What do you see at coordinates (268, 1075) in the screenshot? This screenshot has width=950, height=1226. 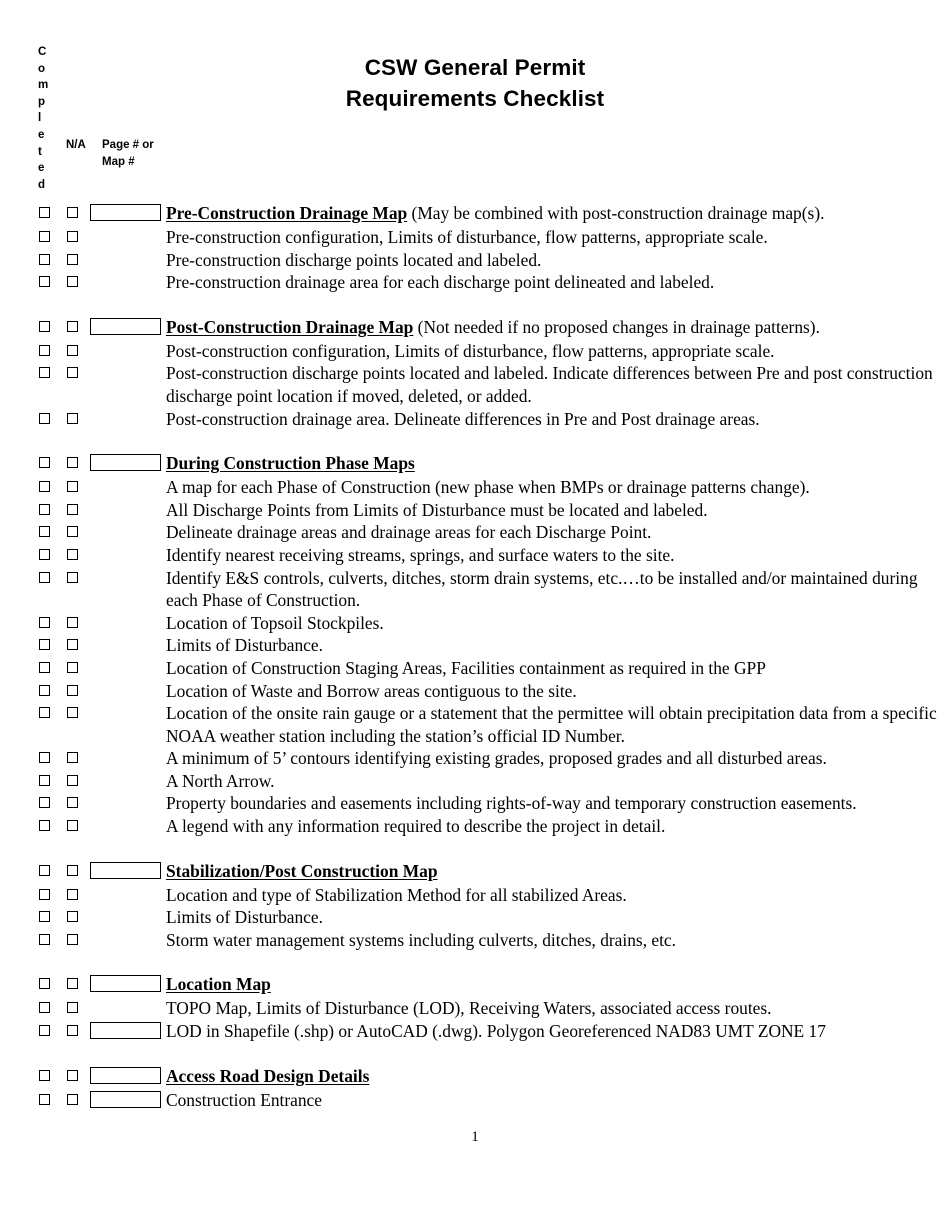 I see `section-heading-title: Access Road Design Details` at bounding box center [268, 1075].